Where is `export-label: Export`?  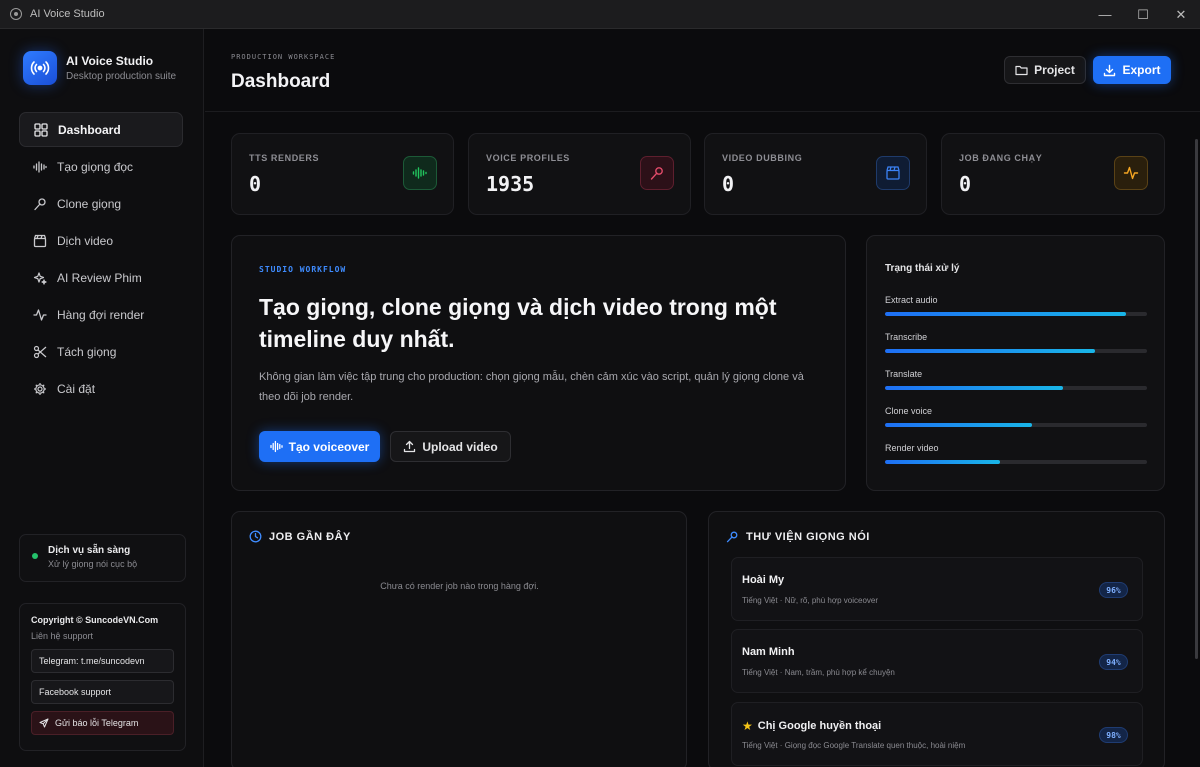
export-label: Export is located at coordinates (1141, 70).